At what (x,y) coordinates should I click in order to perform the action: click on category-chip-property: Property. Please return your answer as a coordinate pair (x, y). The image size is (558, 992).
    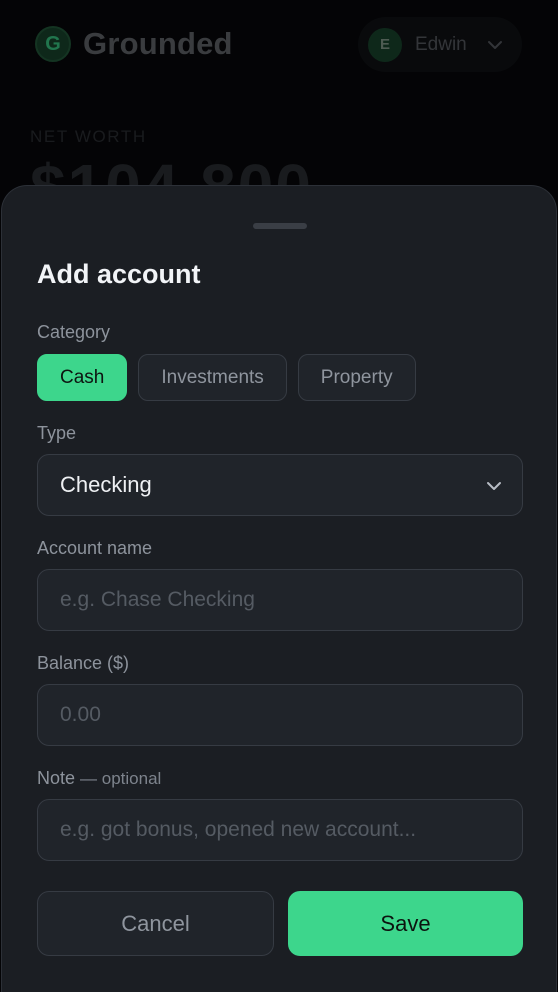
    Looking at the image, I should click on (356, 377).